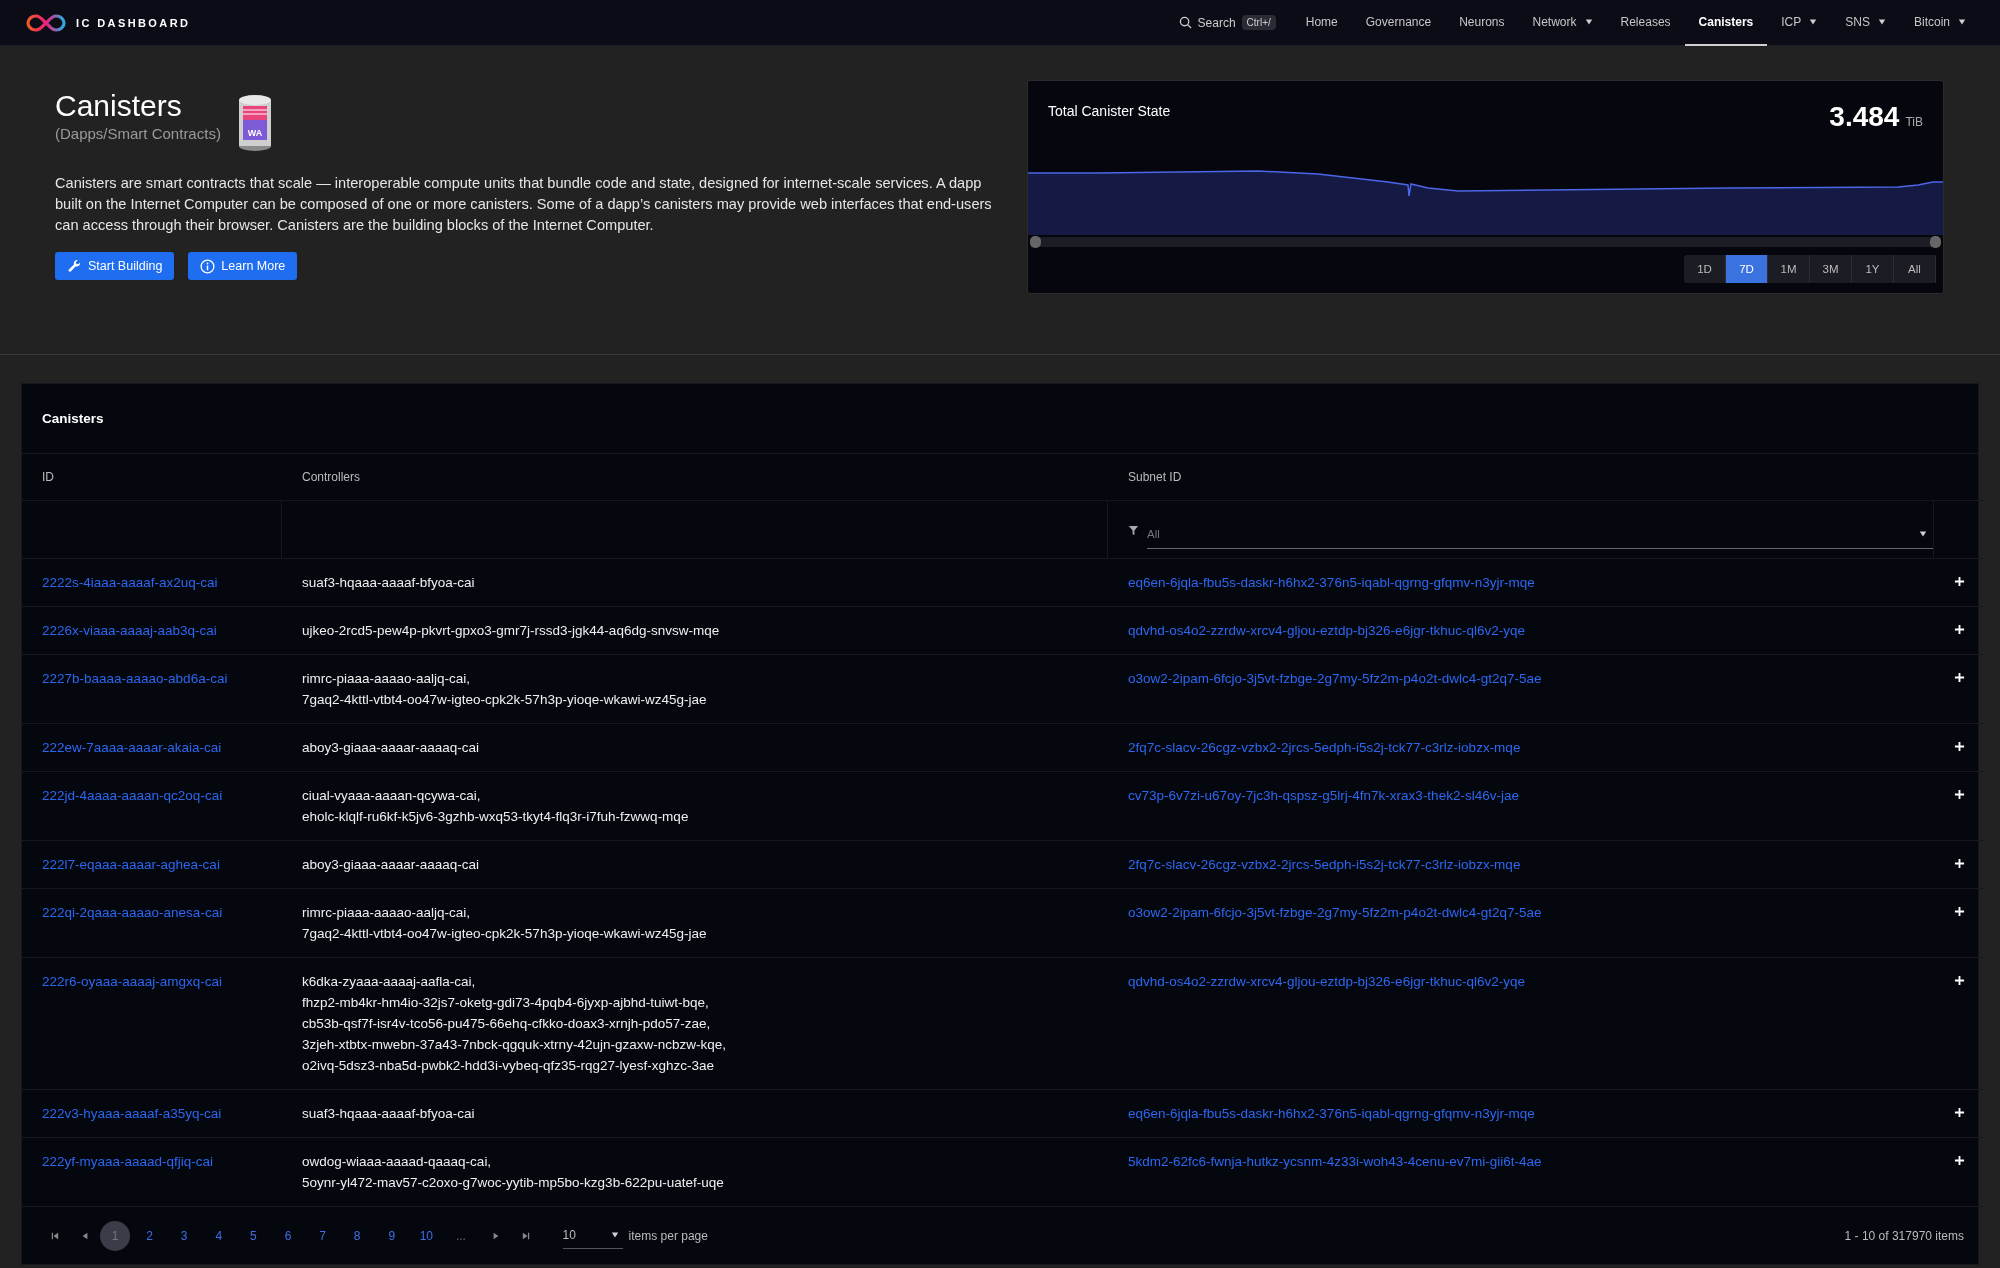 Image resolution: width=2000 pixels, height=1268 pixels. What do you see at coordinates (208, 266) in the screenshot?
I see `info-icon` at bounding box center [208, 266].